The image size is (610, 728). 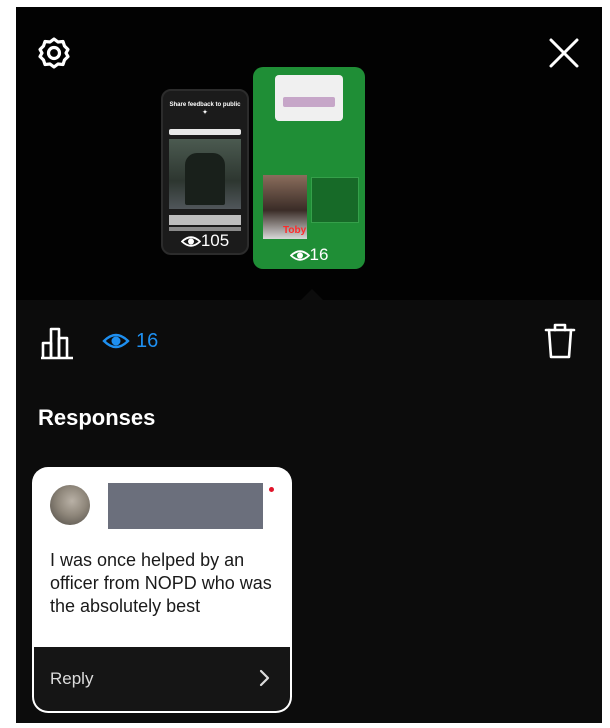 What do you see at coordinates (309, 168) in the screenshot?
I see `story-thumbnail-selected: Toby 16` at bounding box center [309, 168].